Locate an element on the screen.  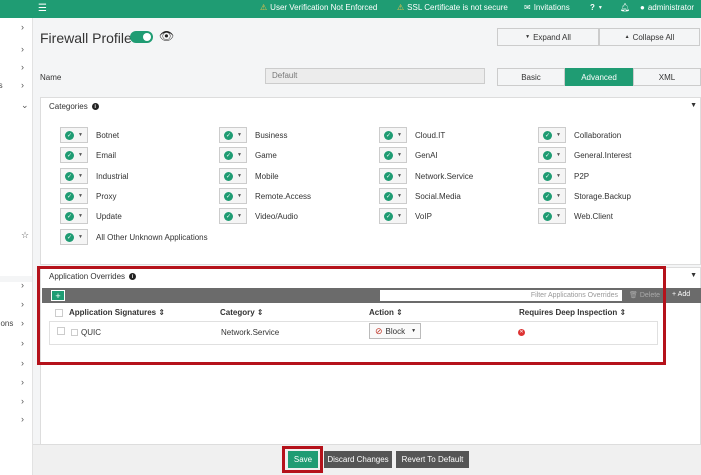
category-item: ✓ ▼ Video/Audio is located at coordinates (258, 216).